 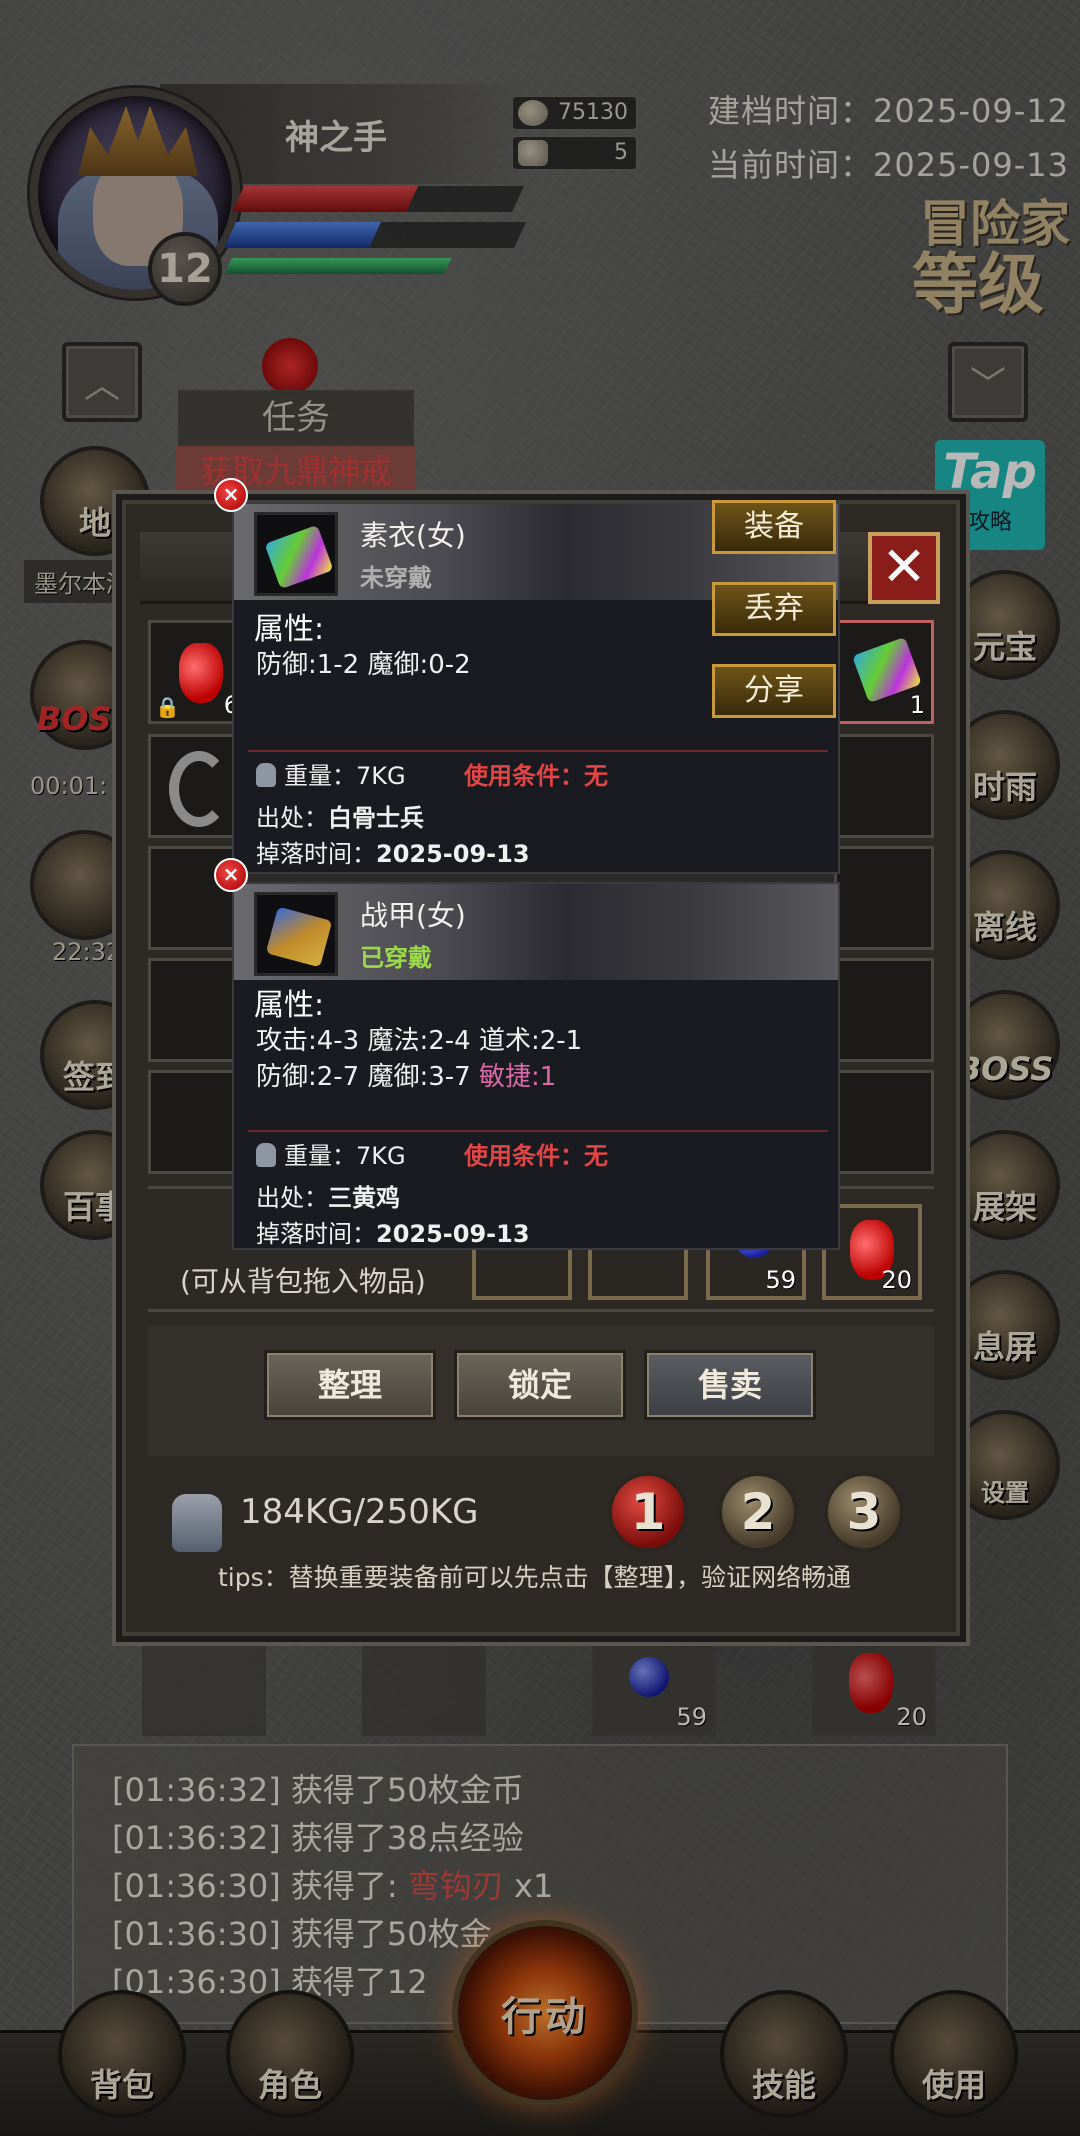 What do you see at coordinates (1005, 1045) in the screenshot?
I see `side-boss-right-button: BOSS` at bounding box center [1005, 1045].